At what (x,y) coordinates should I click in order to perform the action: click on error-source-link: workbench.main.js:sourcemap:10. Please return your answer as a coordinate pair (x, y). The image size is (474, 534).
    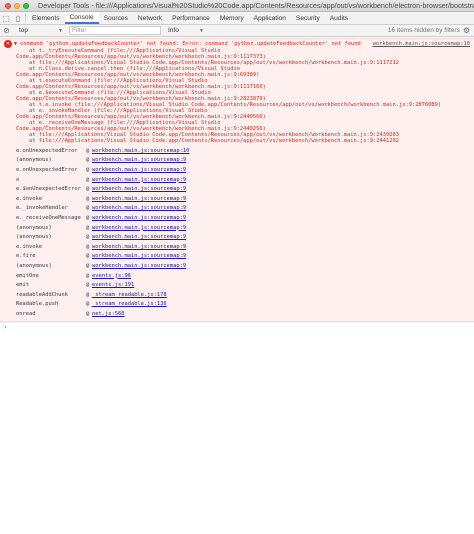
    Looking at the image, I should click on (421, 44).